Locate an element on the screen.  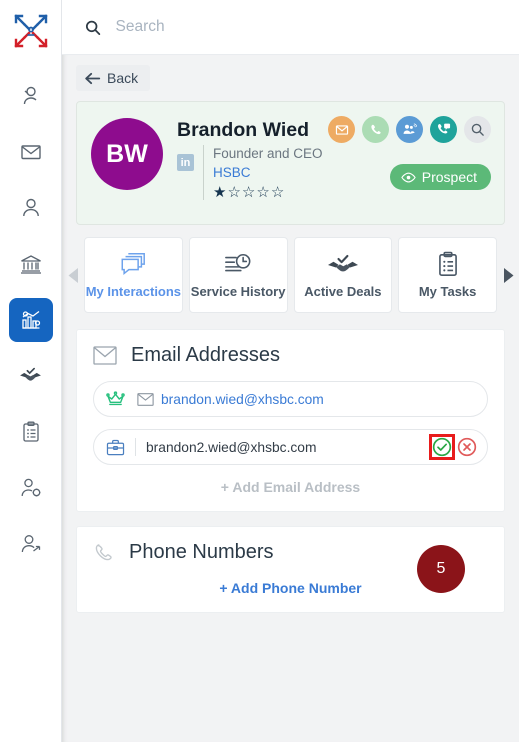
person-icon is located at coordinates (30, 207).